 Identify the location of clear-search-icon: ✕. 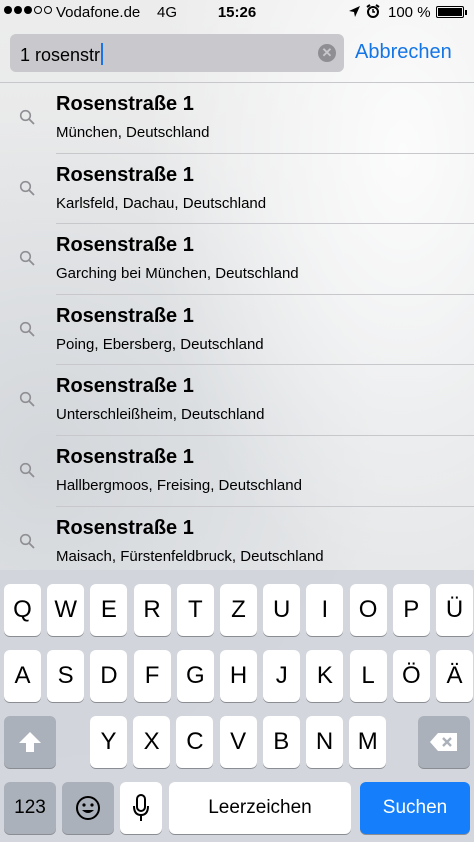
(327, 53).